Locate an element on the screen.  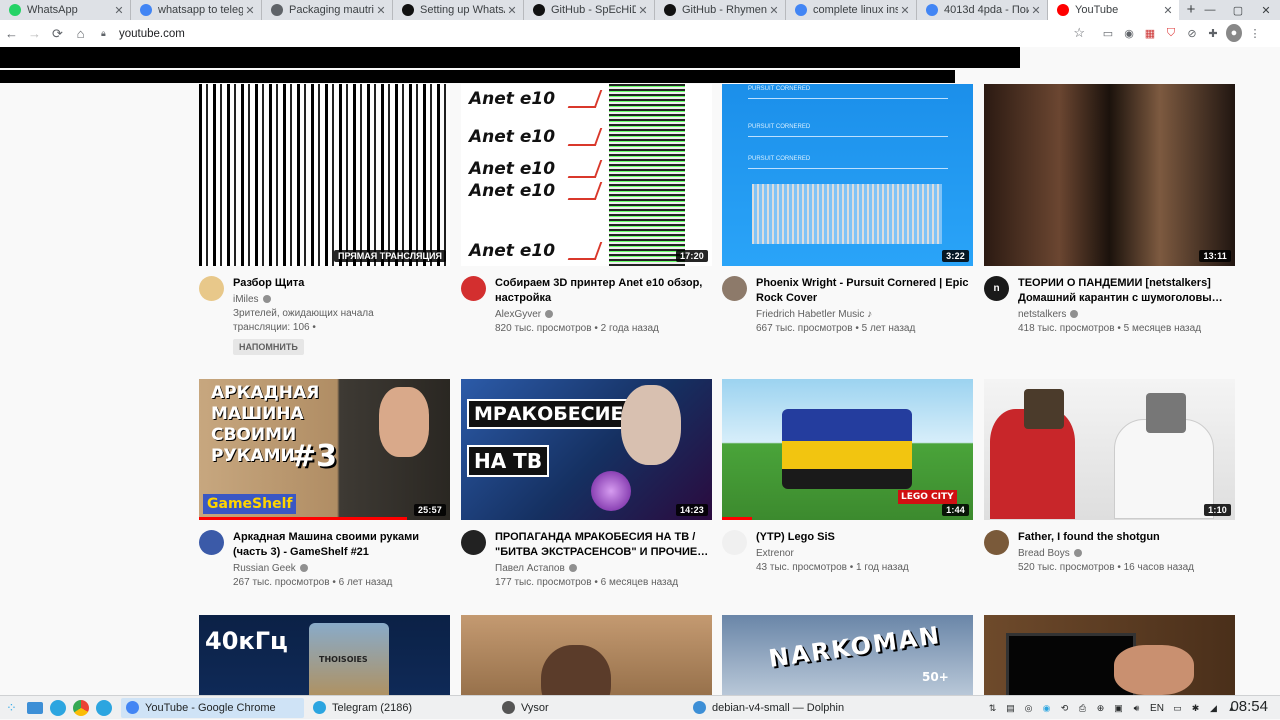
channel-avatar: n is located at coordinates (996, 288).